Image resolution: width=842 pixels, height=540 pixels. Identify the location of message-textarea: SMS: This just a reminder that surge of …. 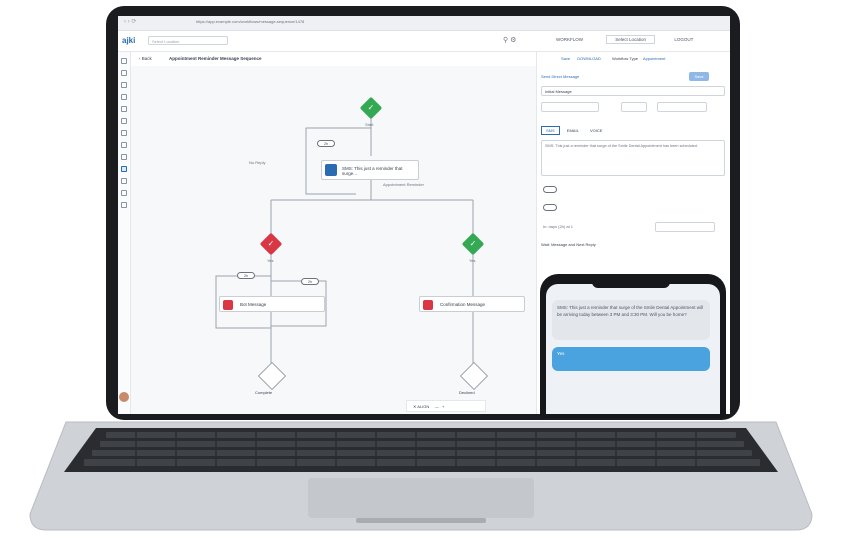
(633, 158).